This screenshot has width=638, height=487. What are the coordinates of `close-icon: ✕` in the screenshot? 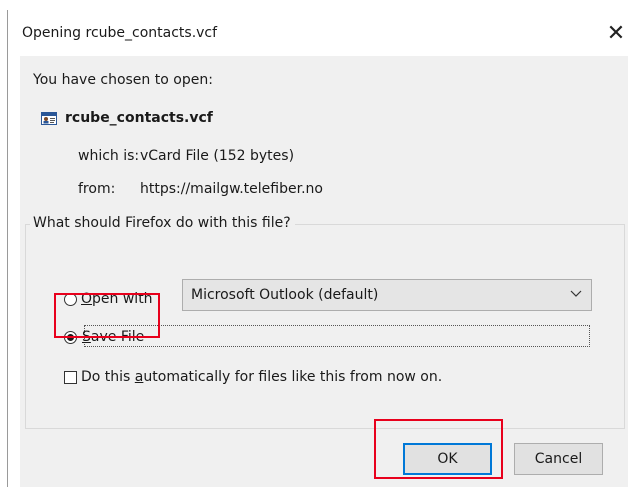 It's located at (616, 33).